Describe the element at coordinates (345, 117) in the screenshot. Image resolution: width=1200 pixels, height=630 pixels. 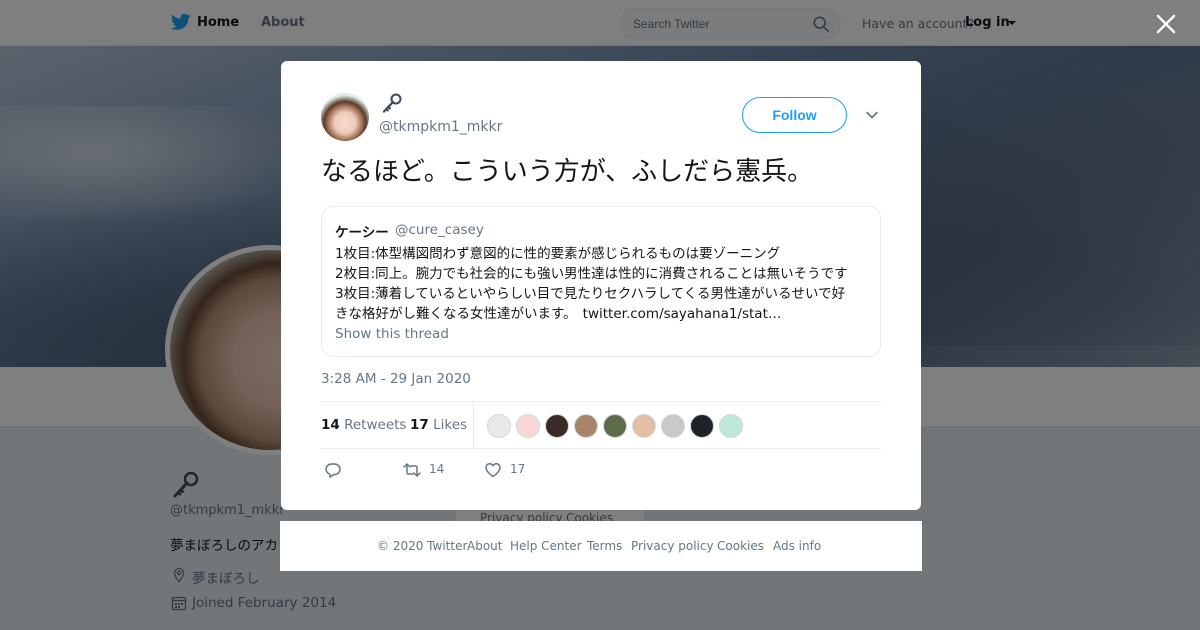
I see `author-avatar` at that location.